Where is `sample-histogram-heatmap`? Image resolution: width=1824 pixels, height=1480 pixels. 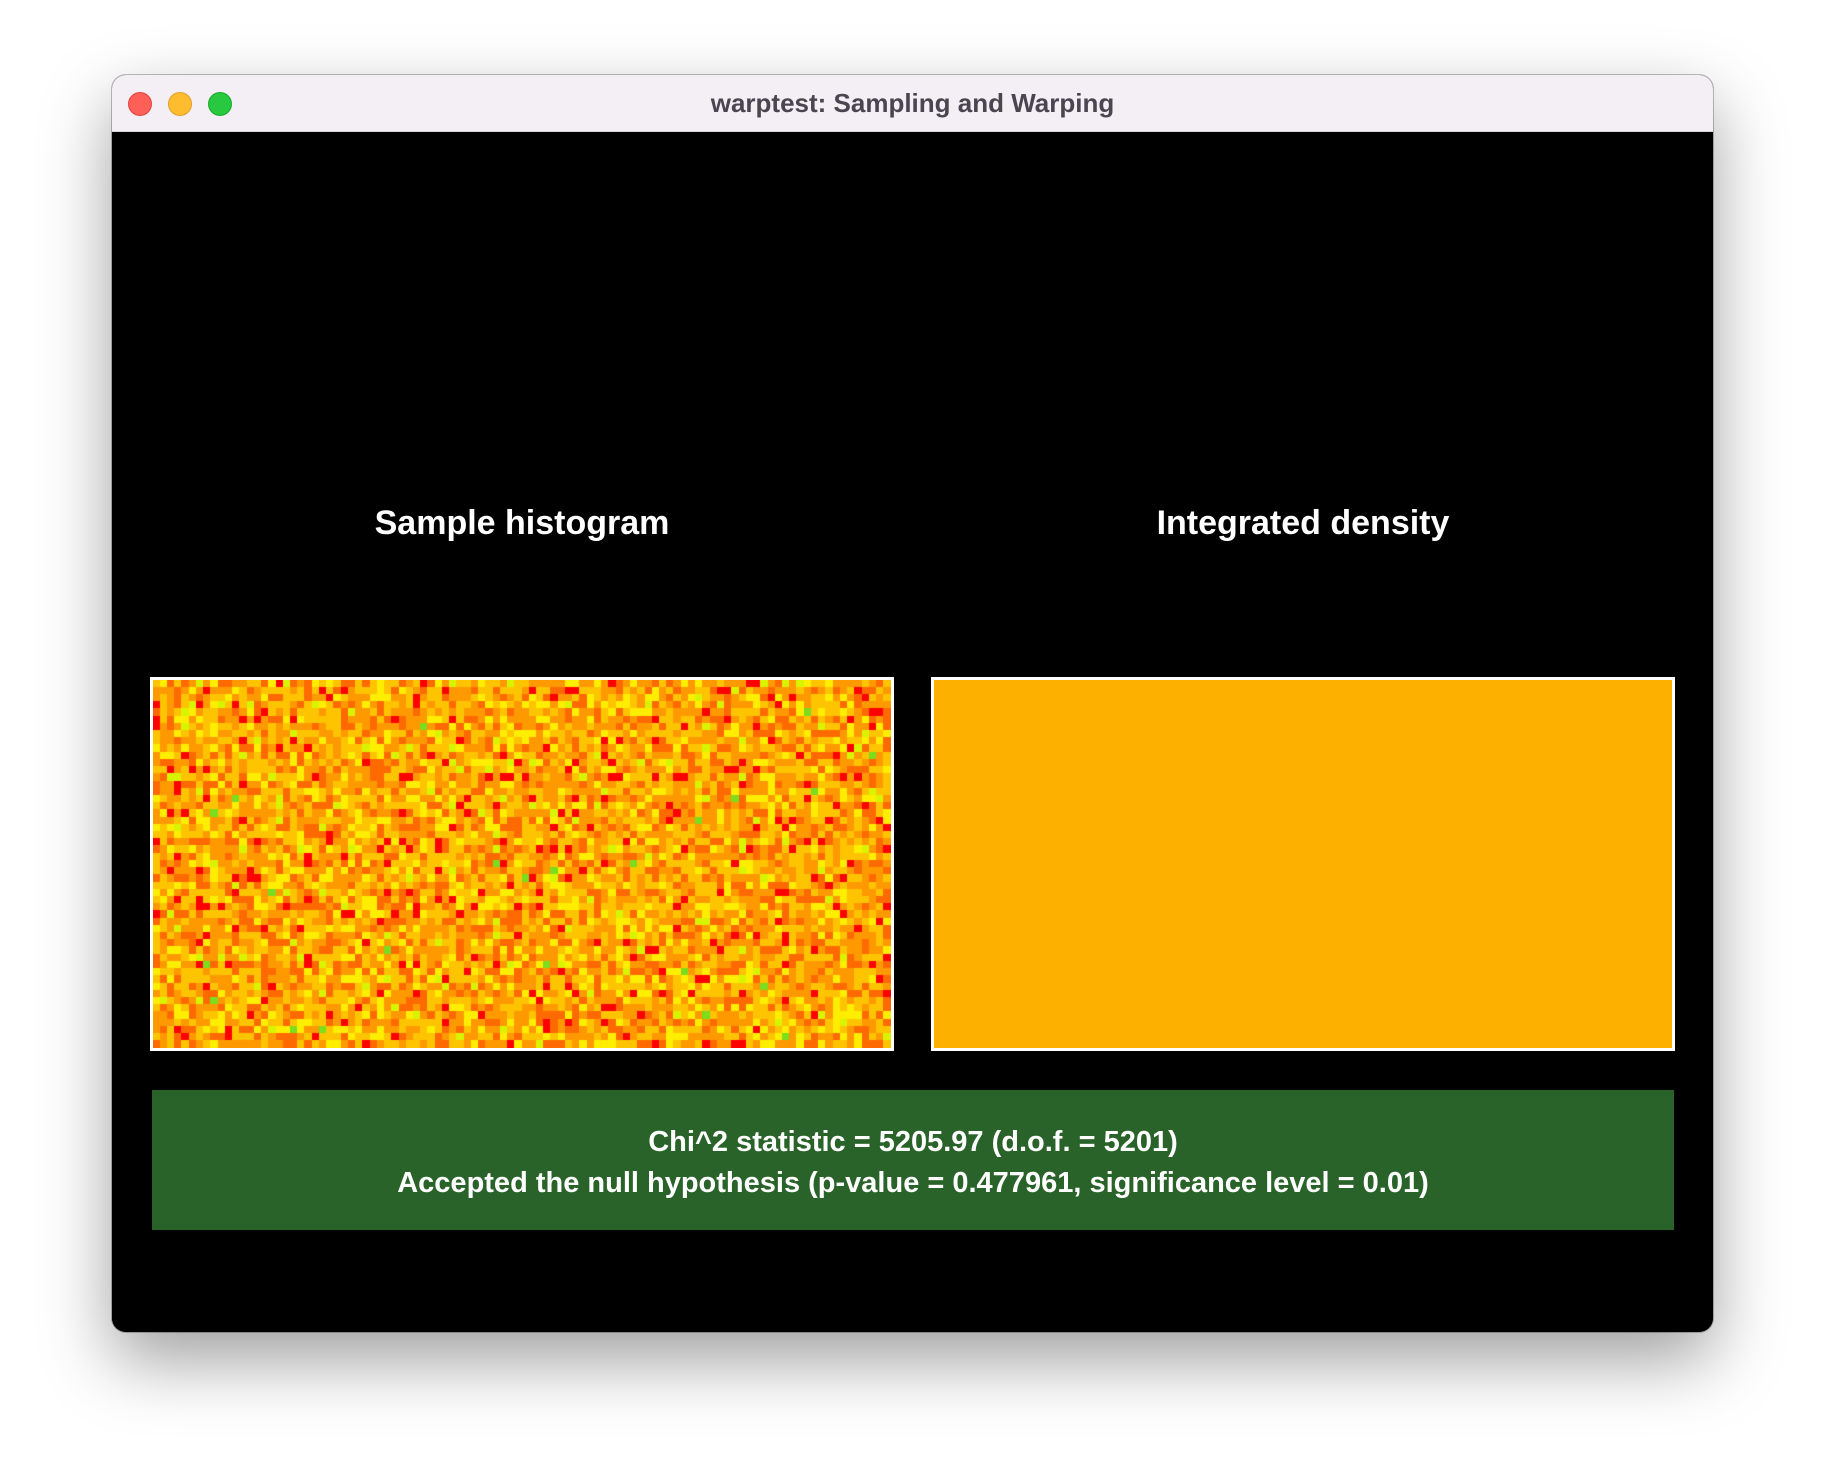
sample-histogram-heatmap is located at coordinates (522, 864).